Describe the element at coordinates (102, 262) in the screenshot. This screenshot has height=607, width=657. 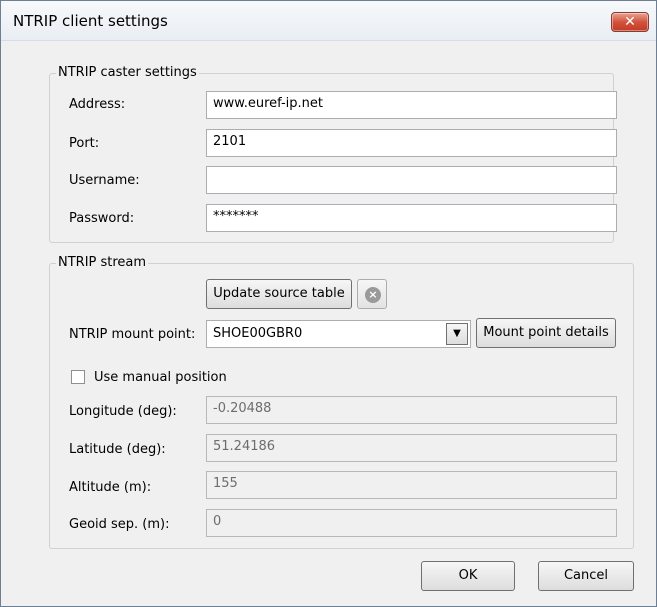
I see `stream-group-label: NTRIP stream` at that location.